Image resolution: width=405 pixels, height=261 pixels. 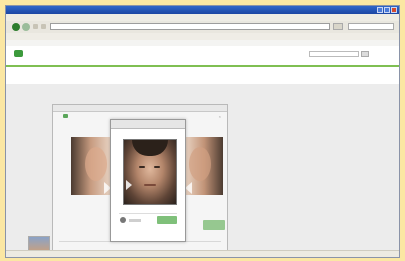 I want to click on tab-underline, so click(x=202, y=66).